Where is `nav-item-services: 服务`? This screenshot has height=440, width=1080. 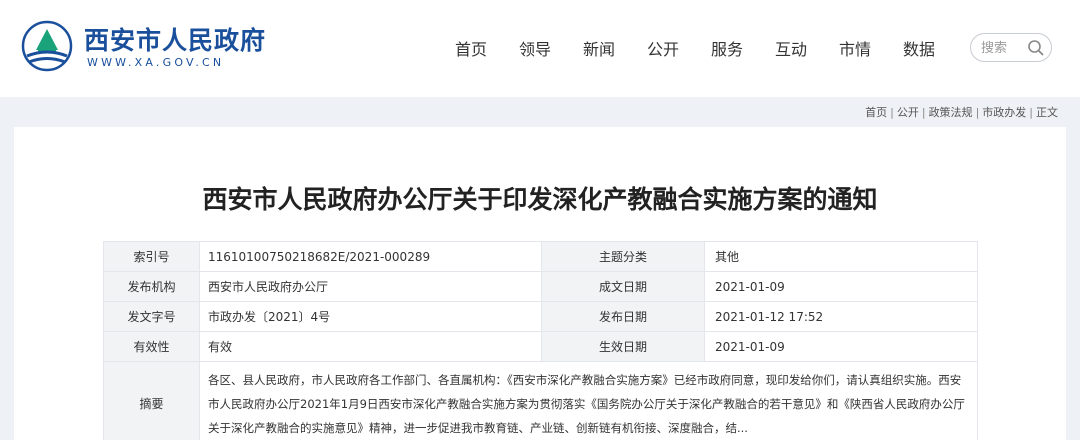
nav-item-services: 服务 is located at coordinates (727, 48).